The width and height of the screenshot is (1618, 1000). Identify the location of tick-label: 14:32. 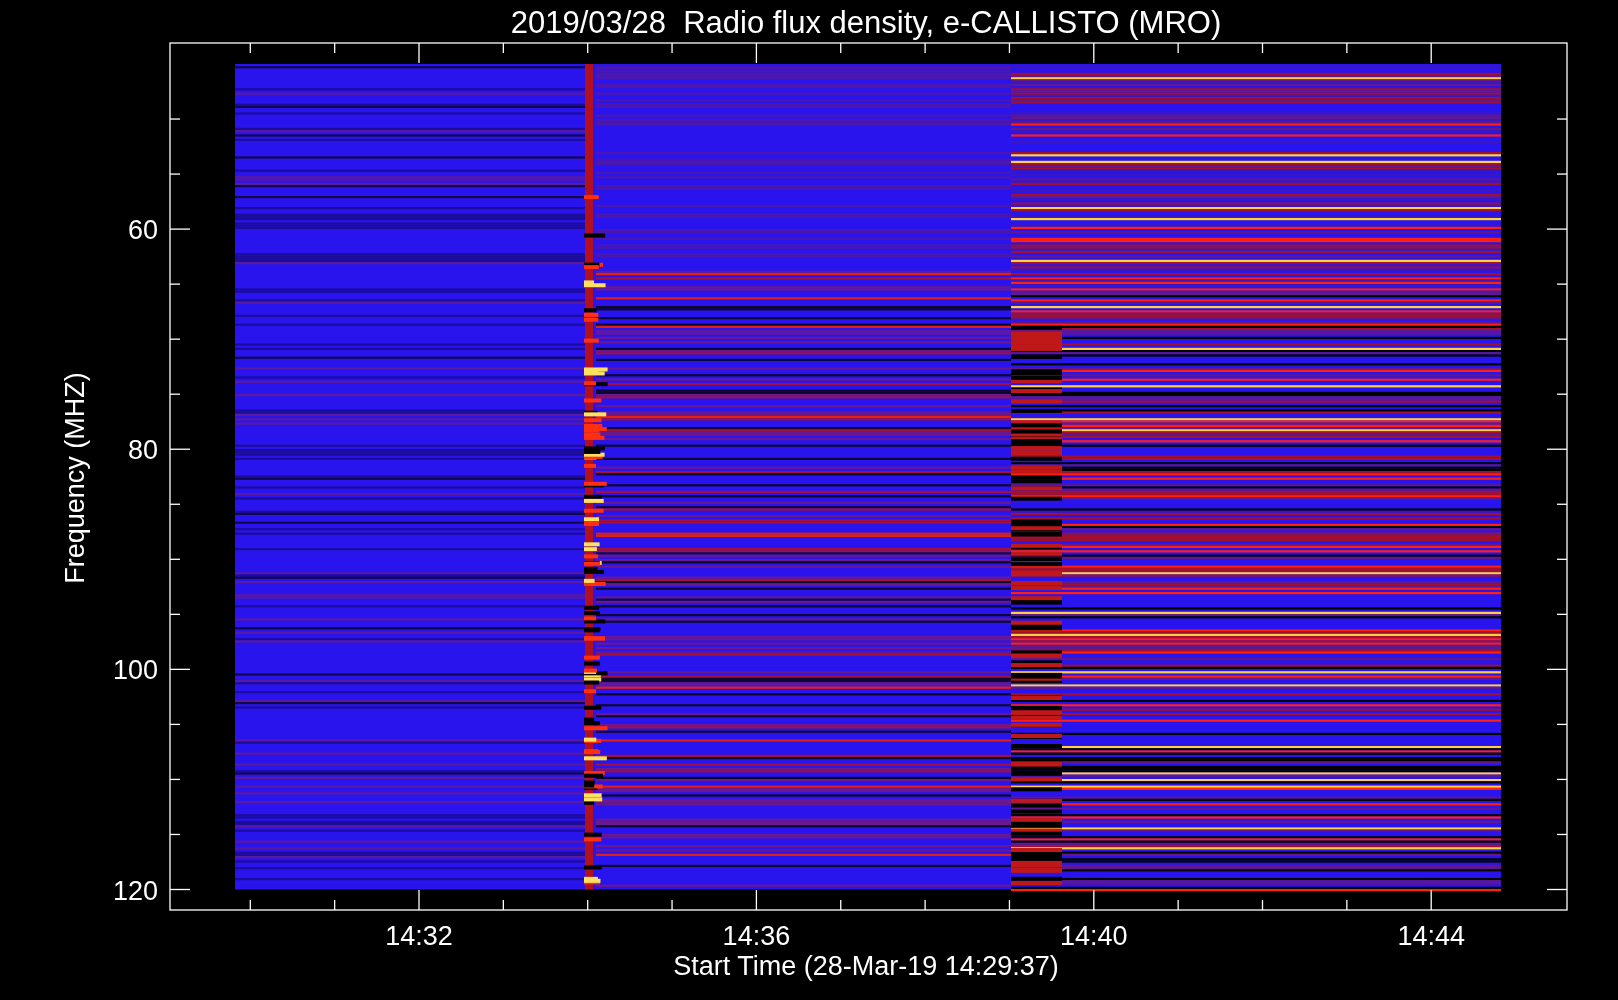
(419, 936).